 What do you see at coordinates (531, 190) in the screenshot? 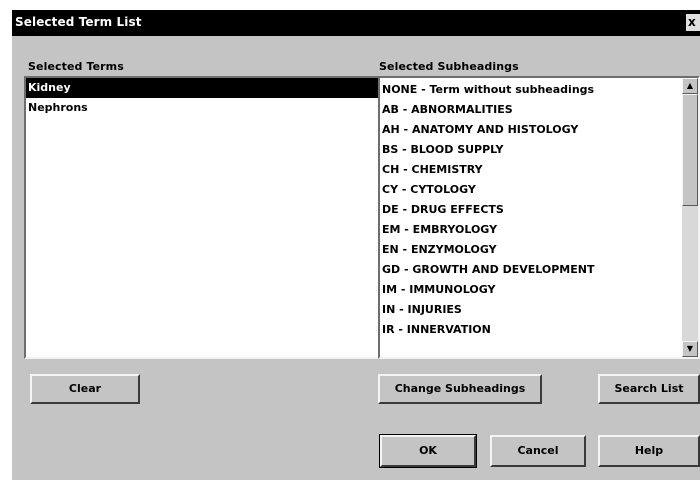
I see `list-item: CY - CYTOLOGY` at bounding box center [531, 190].